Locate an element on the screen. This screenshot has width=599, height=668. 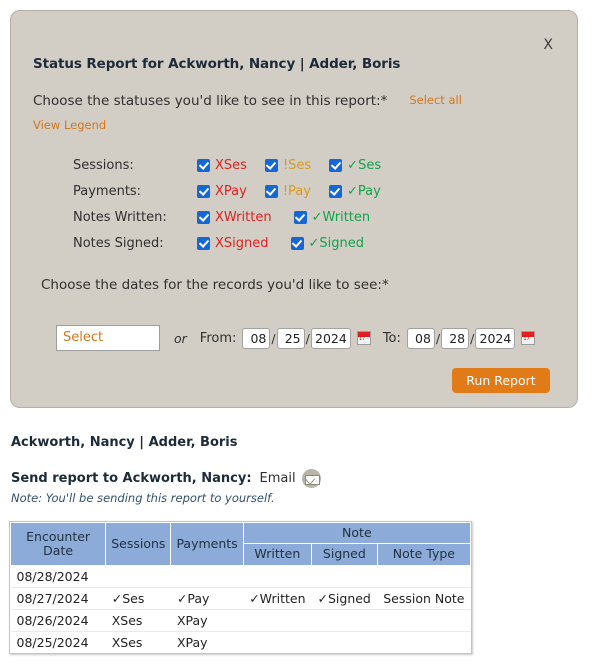
table-row: 08/28/2024 is located at coordinates (240, 576).